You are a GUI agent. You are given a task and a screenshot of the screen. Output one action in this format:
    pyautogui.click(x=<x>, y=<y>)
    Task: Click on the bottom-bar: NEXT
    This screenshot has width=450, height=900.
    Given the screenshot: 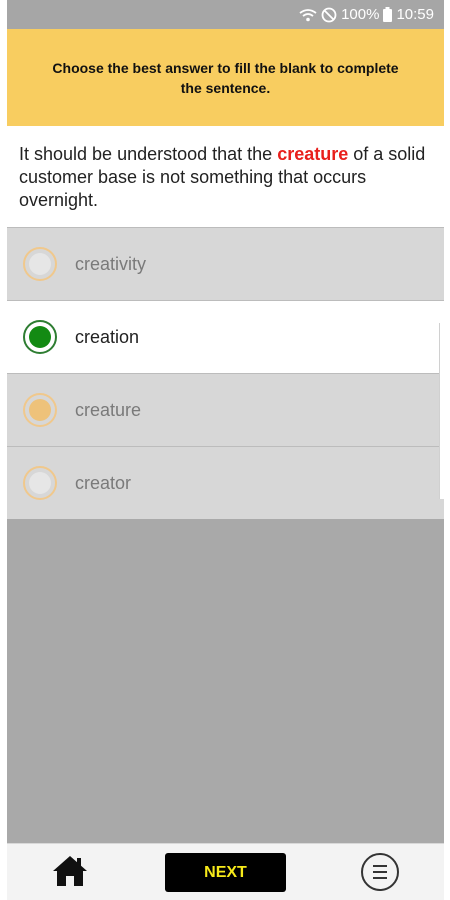 What is the action you would take?
    pyautogui.click(x=225, y=871)
    